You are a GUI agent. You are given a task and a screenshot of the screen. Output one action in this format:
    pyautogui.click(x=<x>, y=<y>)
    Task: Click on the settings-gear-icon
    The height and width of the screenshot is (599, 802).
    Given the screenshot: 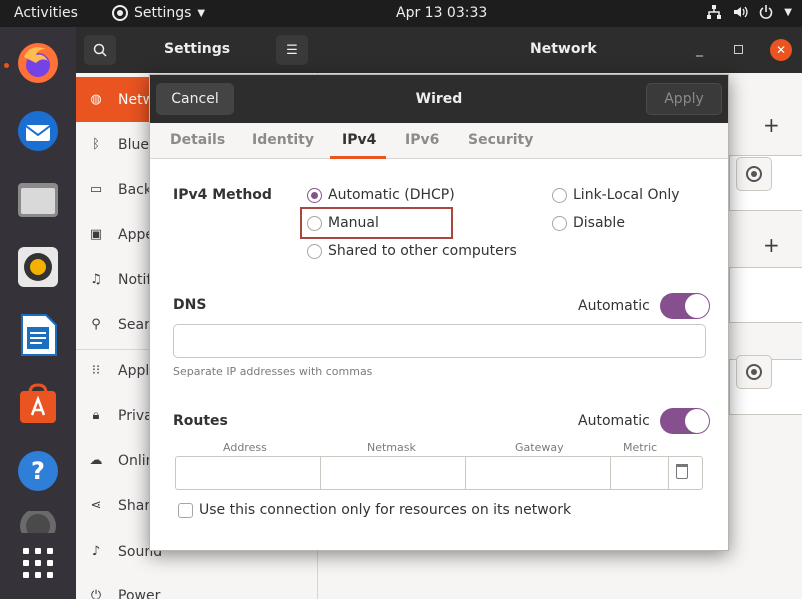 What is the action you would take?
    pyautogui.click(x=120, y=13)
    